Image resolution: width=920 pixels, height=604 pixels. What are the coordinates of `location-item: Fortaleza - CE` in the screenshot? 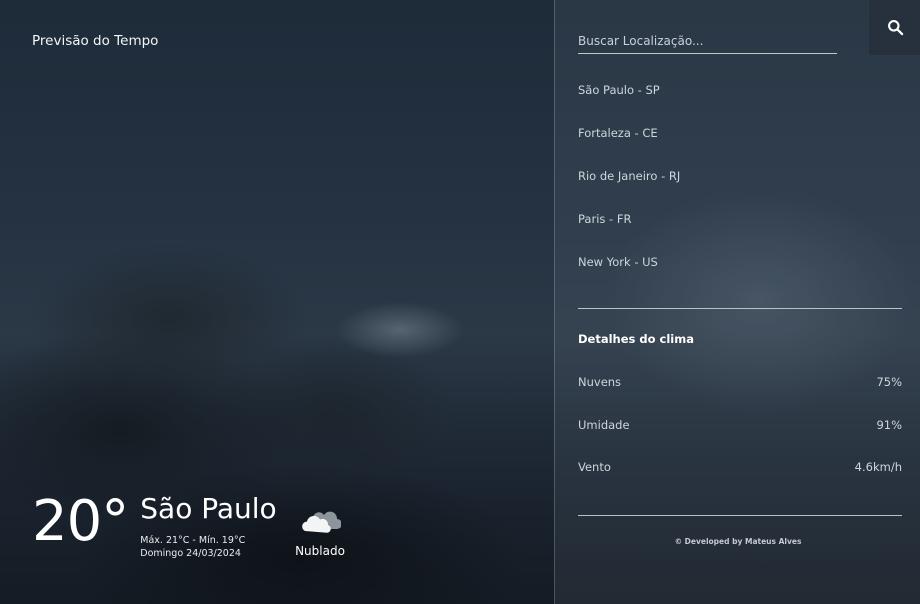 It's located at (629, 147).